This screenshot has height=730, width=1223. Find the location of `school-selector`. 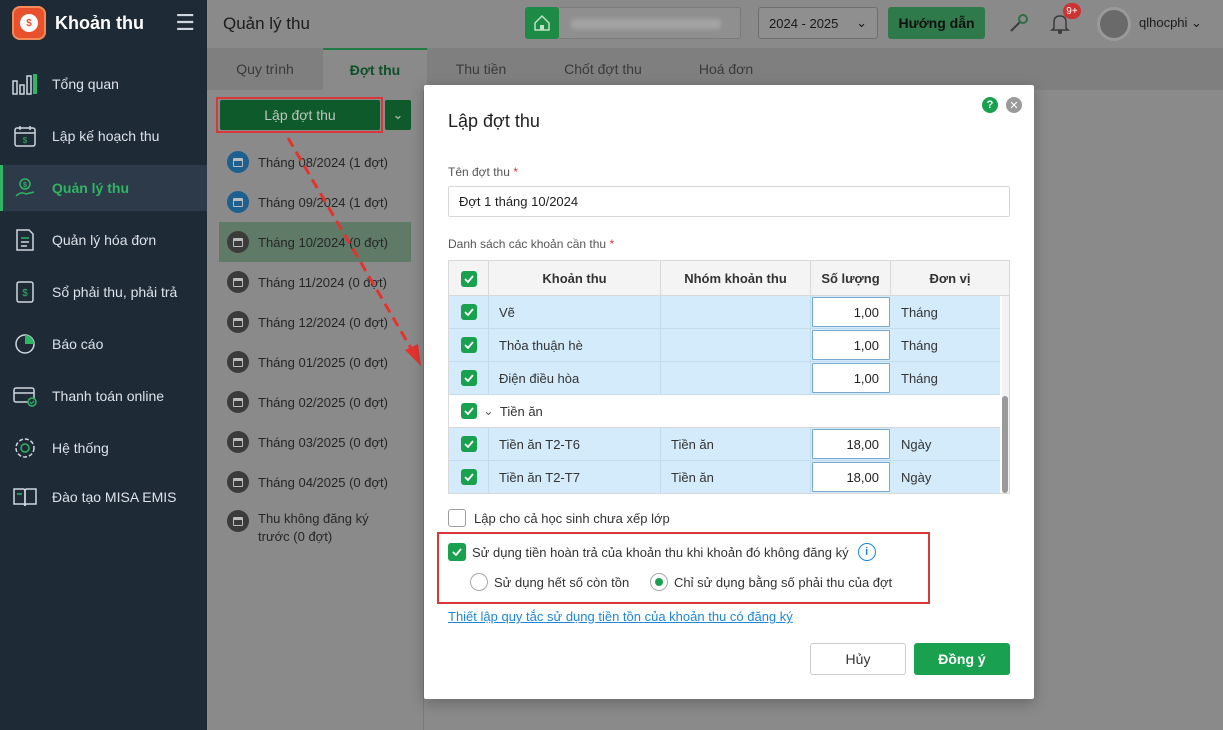

school-selector is located at coordinates (650, 23).